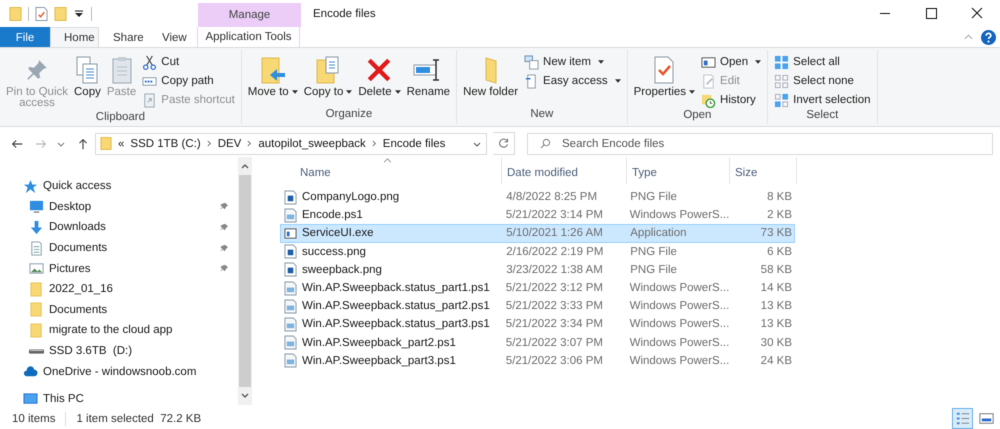 The height and width of the screenshot is (429, 1000). I want to click on group-label: Select, so click(822, 116).